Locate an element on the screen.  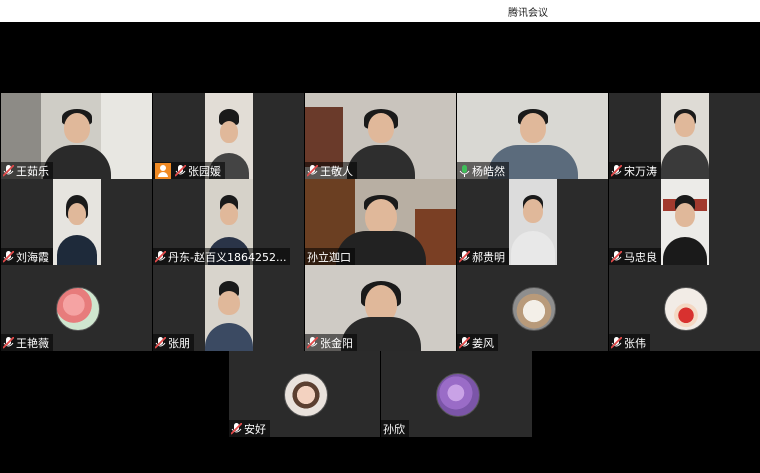
participant-name: 宋万涛 is located at coordinates (640, 171).